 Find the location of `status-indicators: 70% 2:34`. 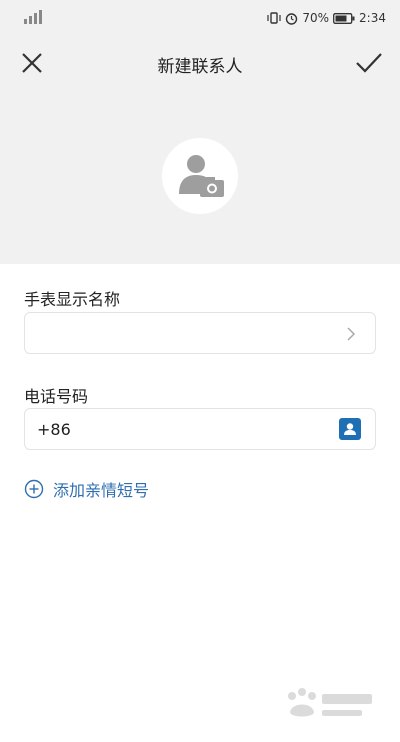

status-indicators: 70% 2:34 is located at coordinates (326, 18).